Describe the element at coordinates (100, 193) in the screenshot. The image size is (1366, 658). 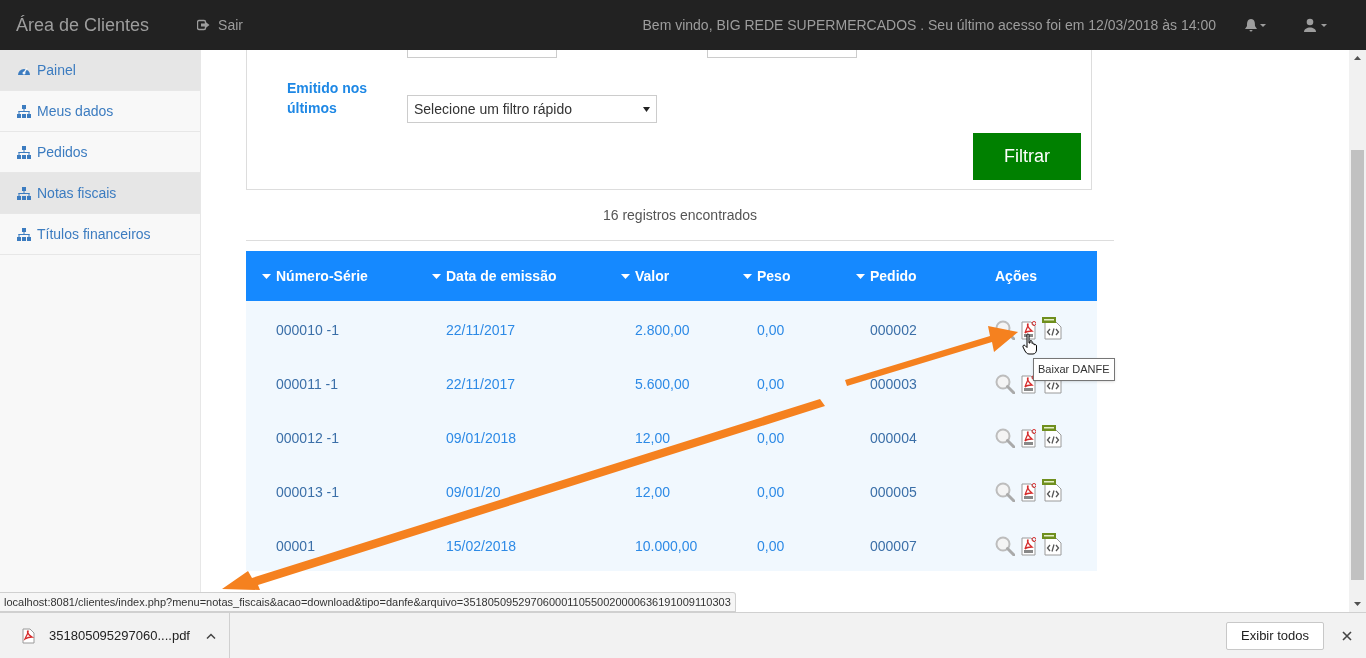
I see `sidebar-item: Notas fiscais` at that location.